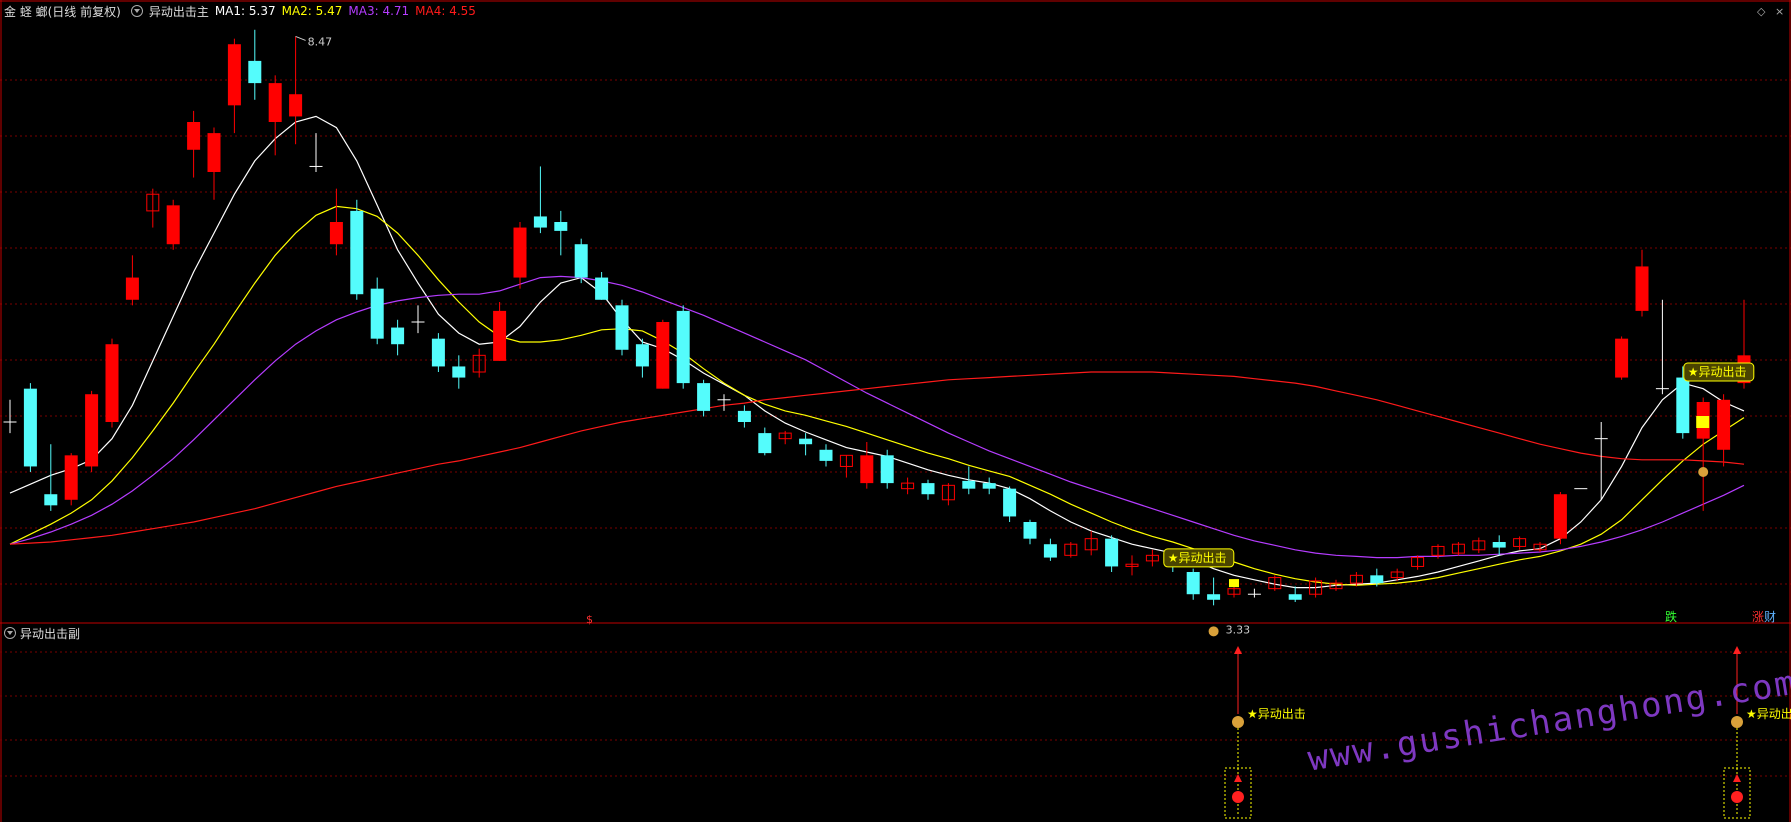 This screenshot has width=1791, height=822. Describe the element at coordinates (136, 11) in the screenshot. I see `indicator-dropdown-icon` at that location.